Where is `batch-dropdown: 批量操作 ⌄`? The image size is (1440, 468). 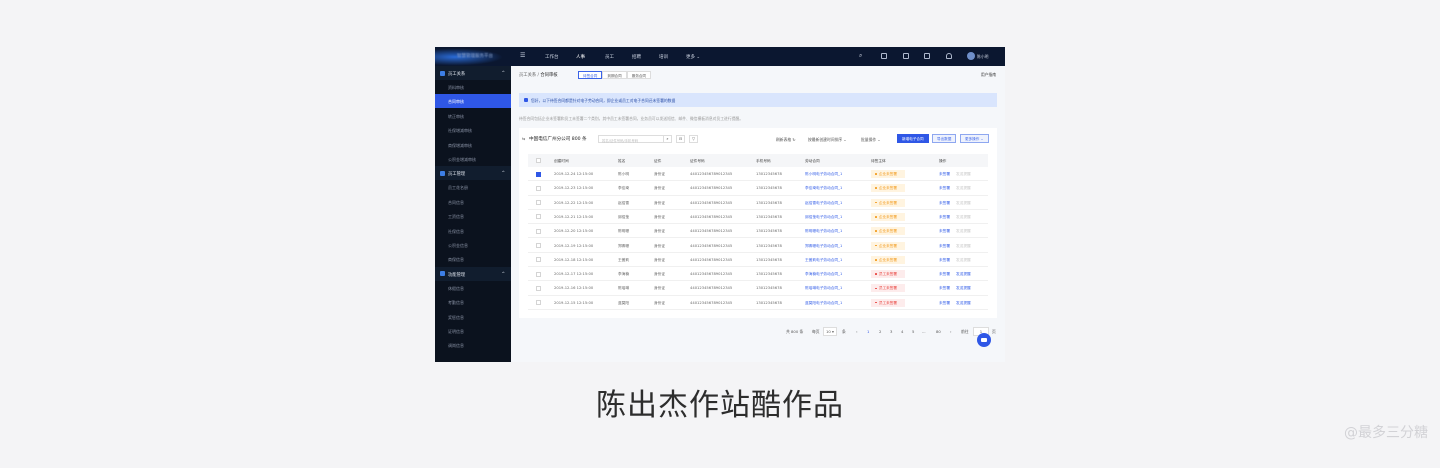
batch-dropdown: 批量操作 ⌄ is located at coordinates (871, 140).